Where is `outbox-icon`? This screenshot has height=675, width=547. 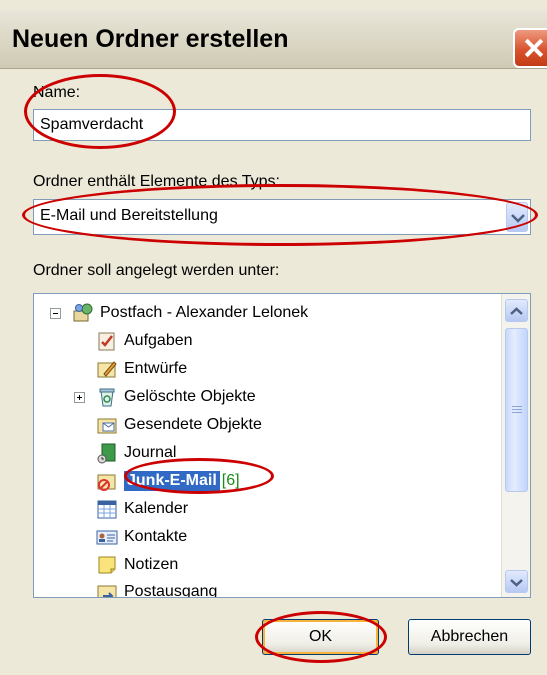 outbox-icon is located at coordinates (107, 589).